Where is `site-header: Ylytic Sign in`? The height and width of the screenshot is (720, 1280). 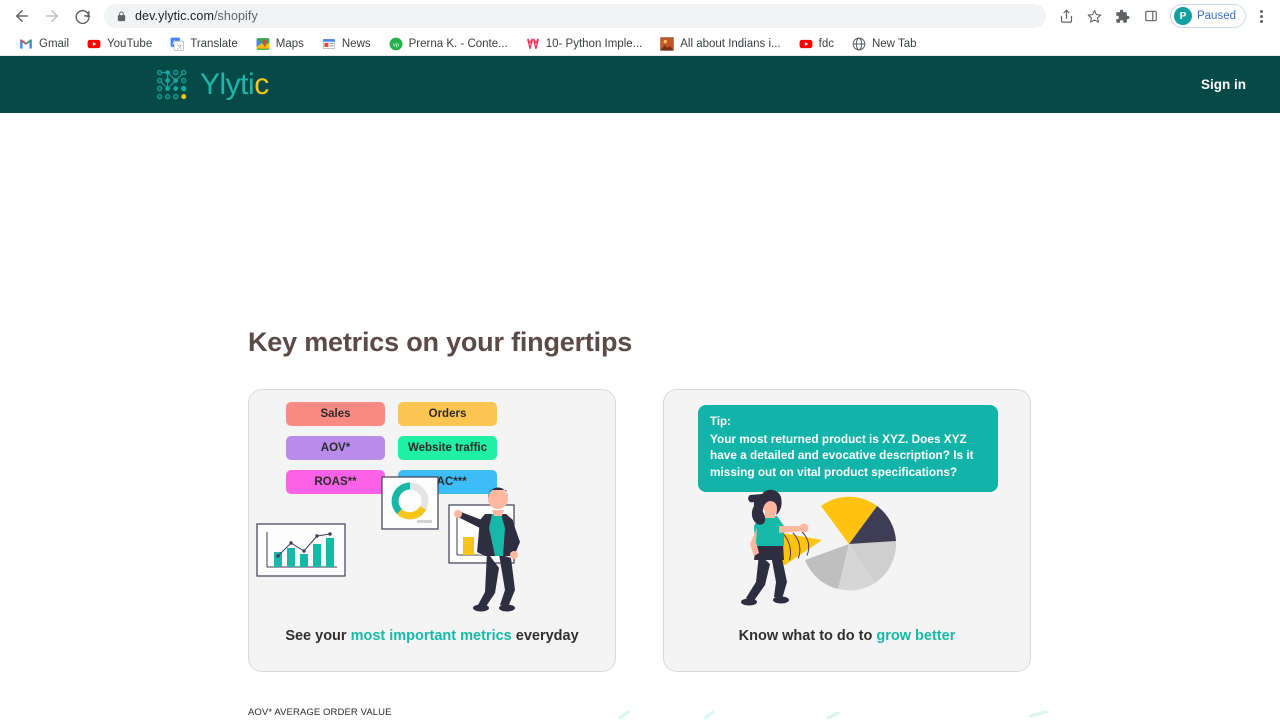
site-header: Ylytic Sign in is located at coordinates (640, 84).